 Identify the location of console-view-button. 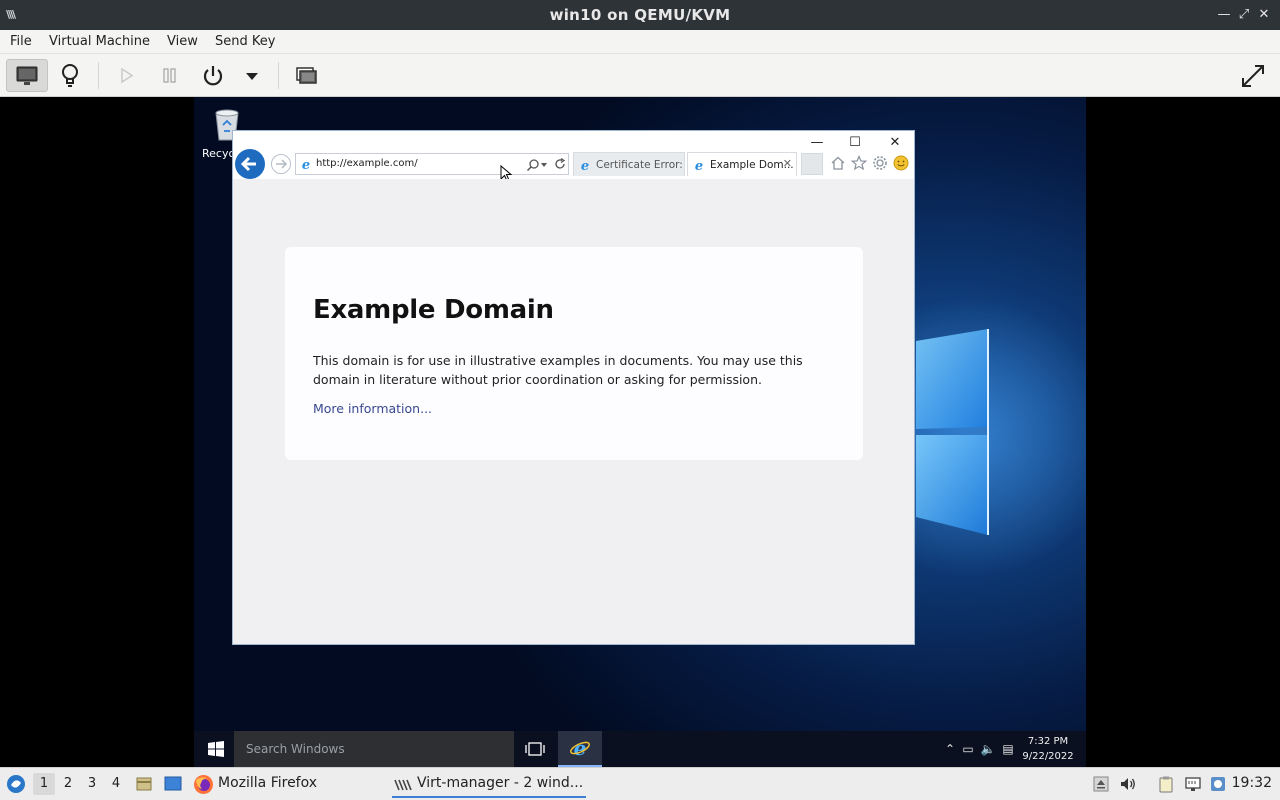
(27, 75).